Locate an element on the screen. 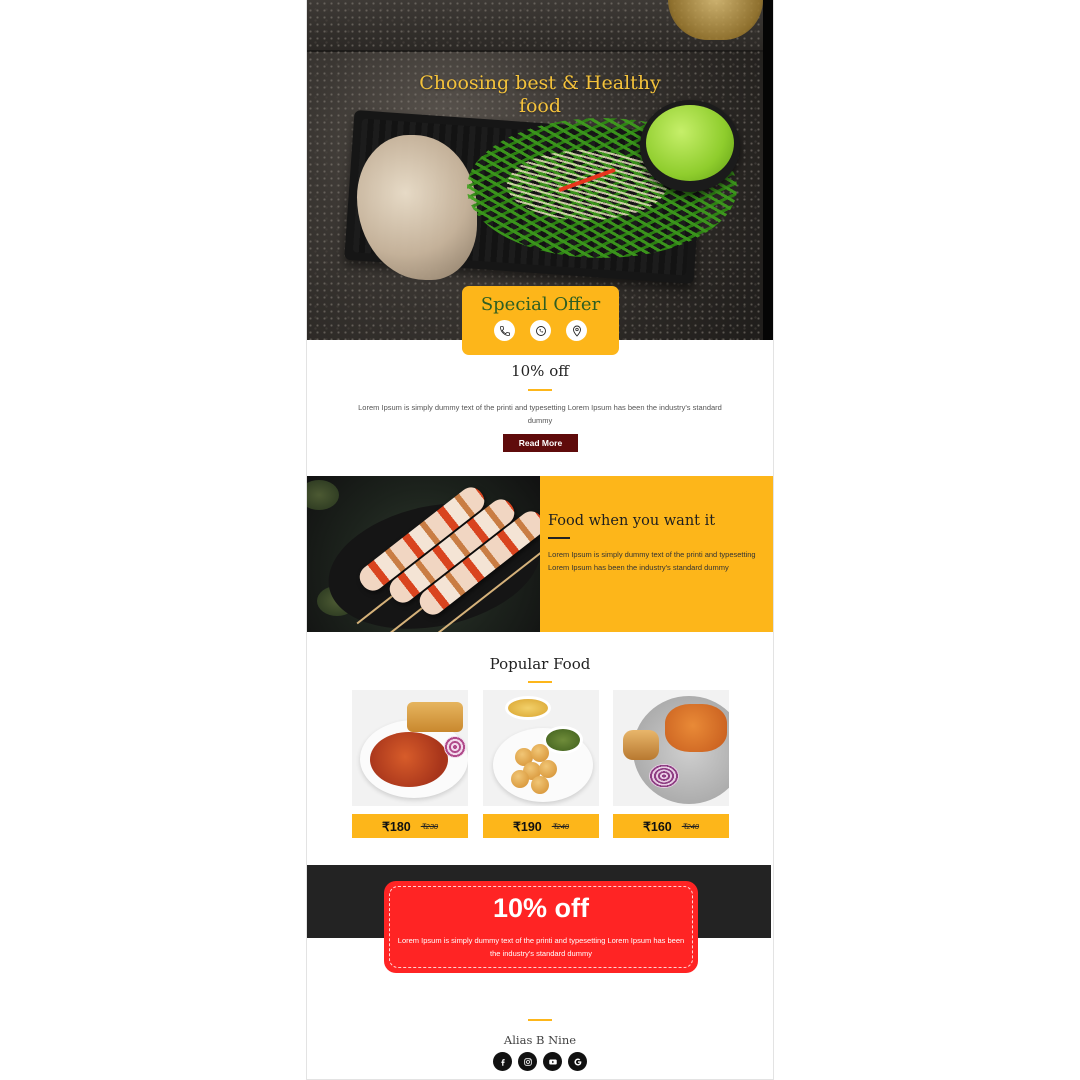  price-bar: ₹180 ₹230 is located at coordinates (410, 826).